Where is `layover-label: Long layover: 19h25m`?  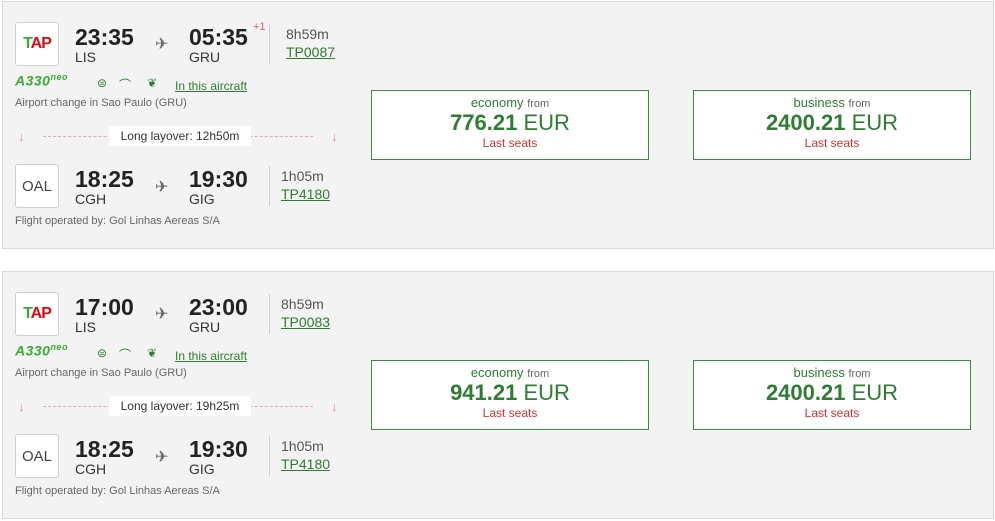
layover-label: Long layover: 19h25m is located at coordinates (180, 406).